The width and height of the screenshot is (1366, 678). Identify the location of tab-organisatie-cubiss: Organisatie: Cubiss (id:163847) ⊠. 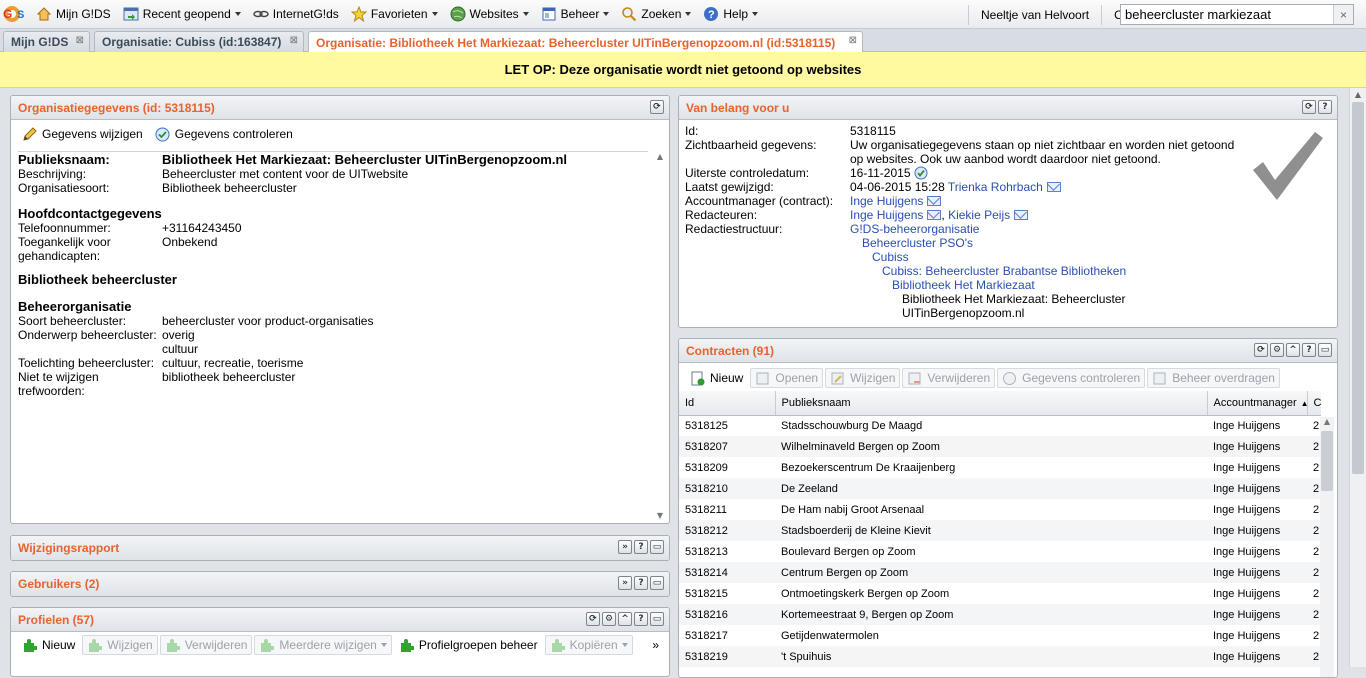
(199, 41).